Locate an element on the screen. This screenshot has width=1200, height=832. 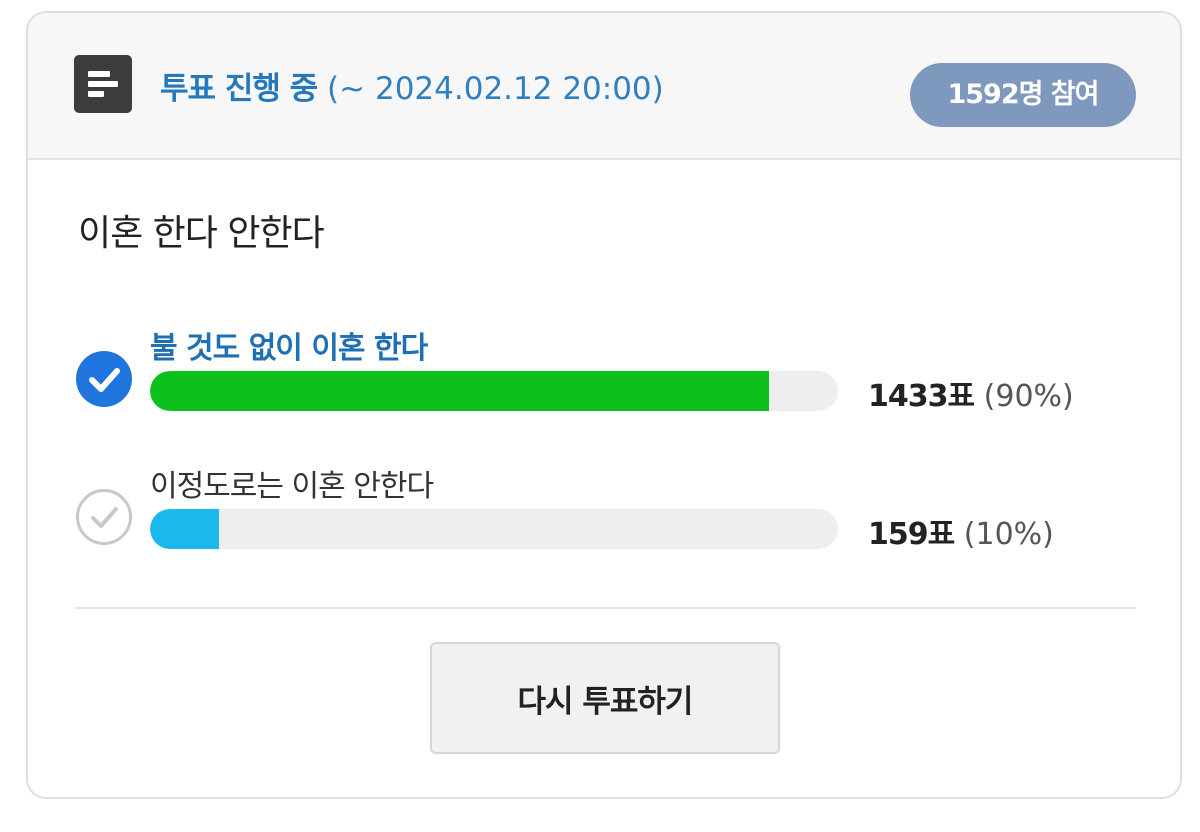
option-votes-1: 1433표 (90%) is located at coordinates (971, 397).